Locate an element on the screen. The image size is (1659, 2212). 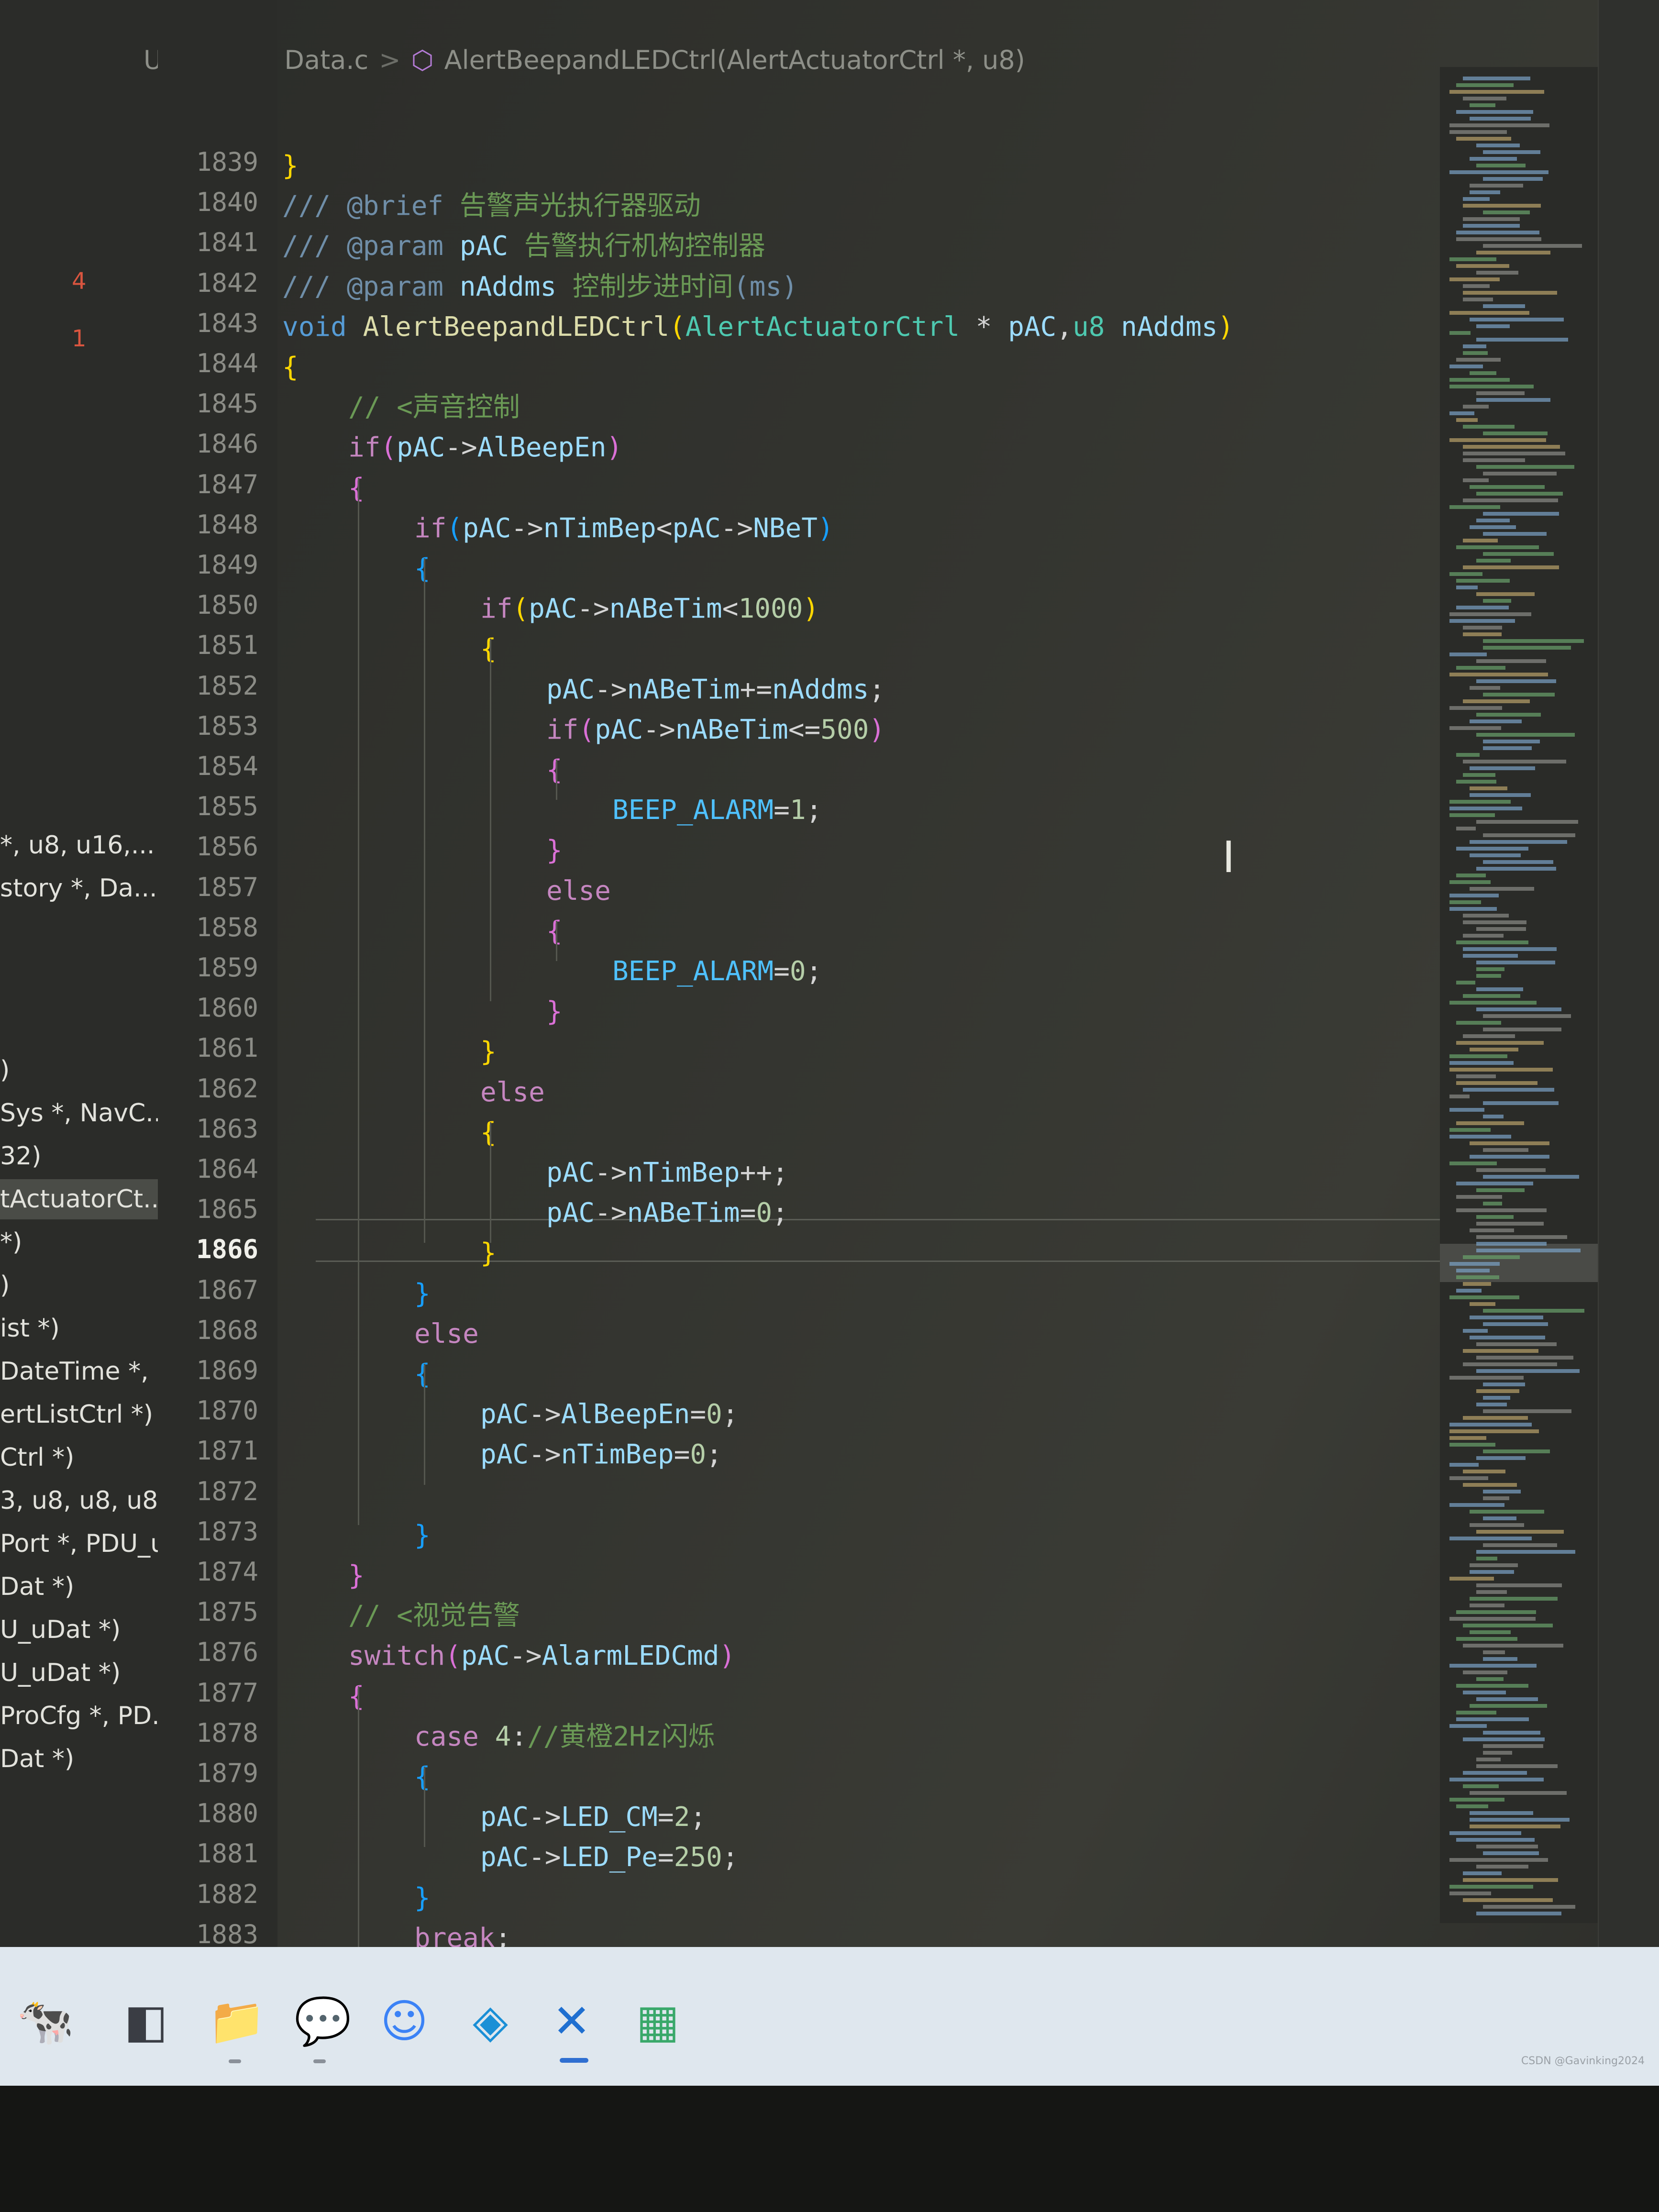
code-token: 500 is located at coordinates (844, 729).